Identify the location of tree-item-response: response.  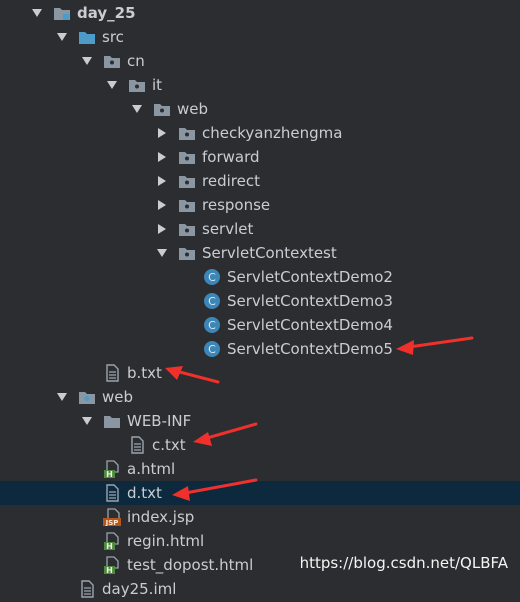
(260, 205).